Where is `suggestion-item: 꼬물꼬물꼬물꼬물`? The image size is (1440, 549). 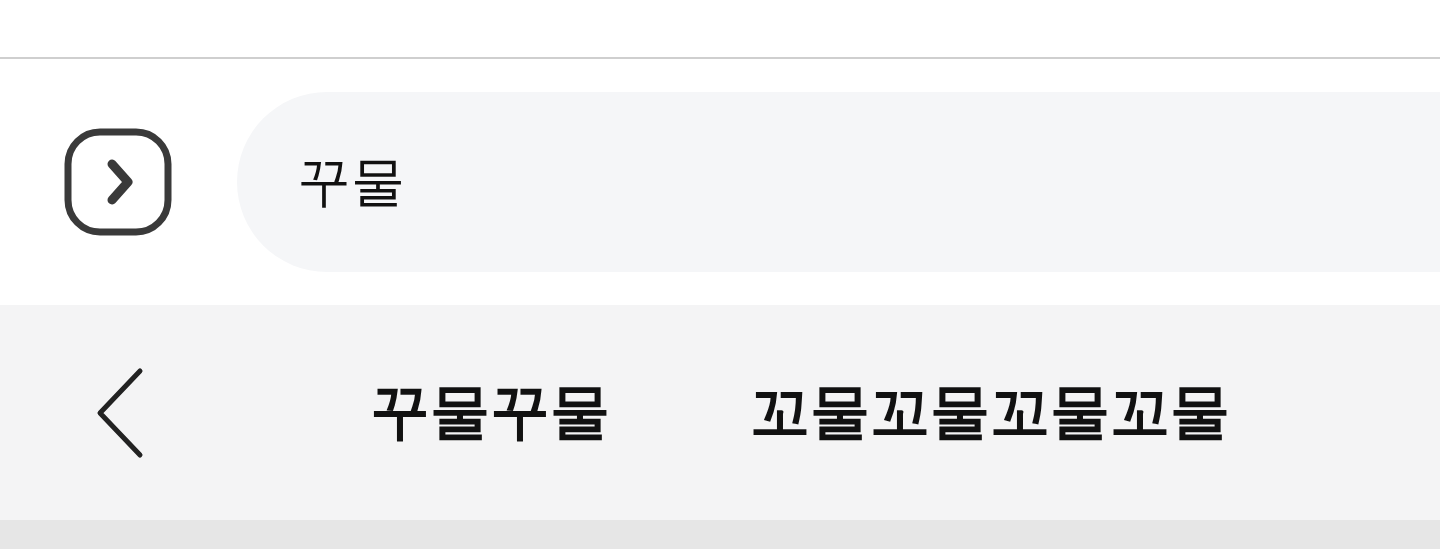
suggestion-item: 꼬물꼬물꼬물꼬물 is located at coordinates (990, 412).